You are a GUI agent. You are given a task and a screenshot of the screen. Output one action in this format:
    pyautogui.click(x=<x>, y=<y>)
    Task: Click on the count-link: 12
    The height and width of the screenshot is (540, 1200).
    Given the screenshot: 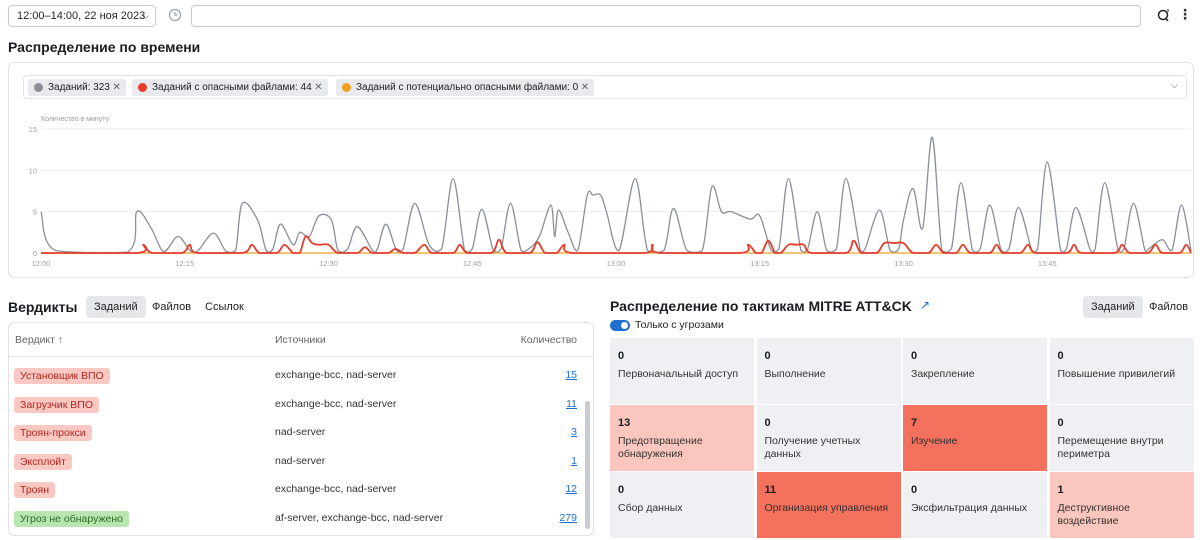 What is the action you would take?
    pyautogui.click(x=571, y=489)
    